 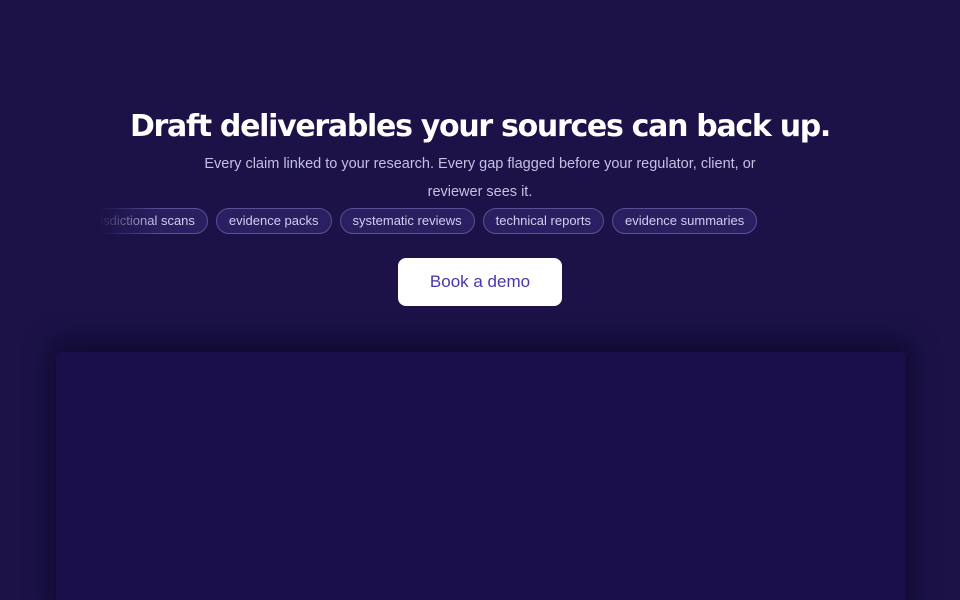 I want to click on chip-systematic-reviews: systematic reviews, so click(x=407, y=221).